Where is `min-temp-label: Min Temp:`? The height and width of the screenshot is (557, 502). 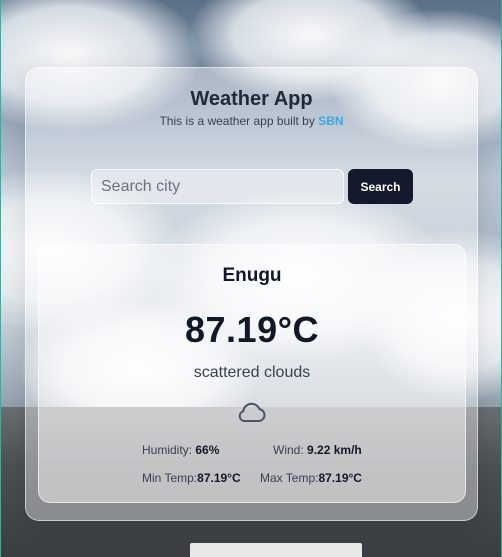
min-temp-label: Min Temp: is located at coordinates (170, 478).